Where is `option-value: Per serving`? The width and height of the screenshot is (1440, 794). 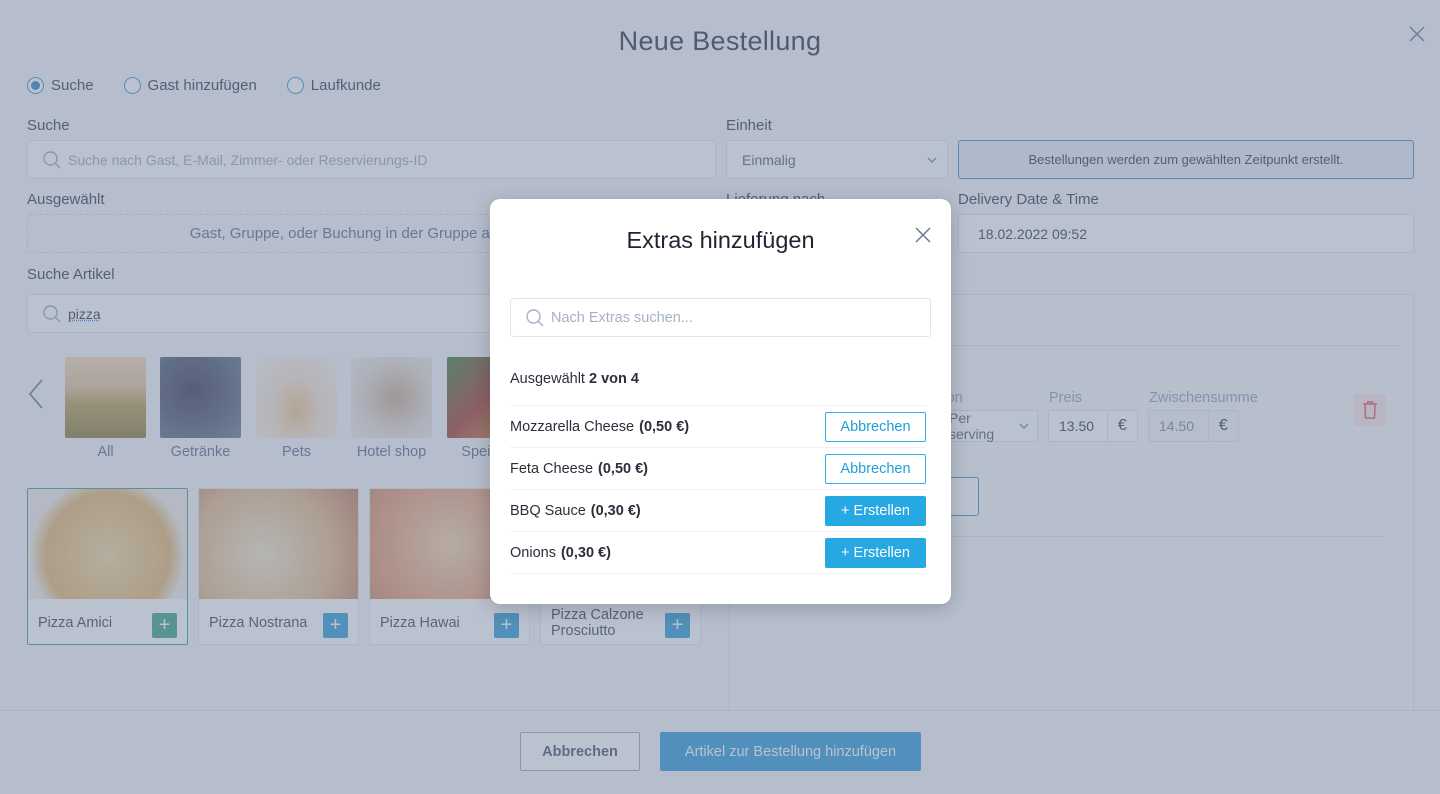
option-value: Per serving is located at coordinates (972, 426).